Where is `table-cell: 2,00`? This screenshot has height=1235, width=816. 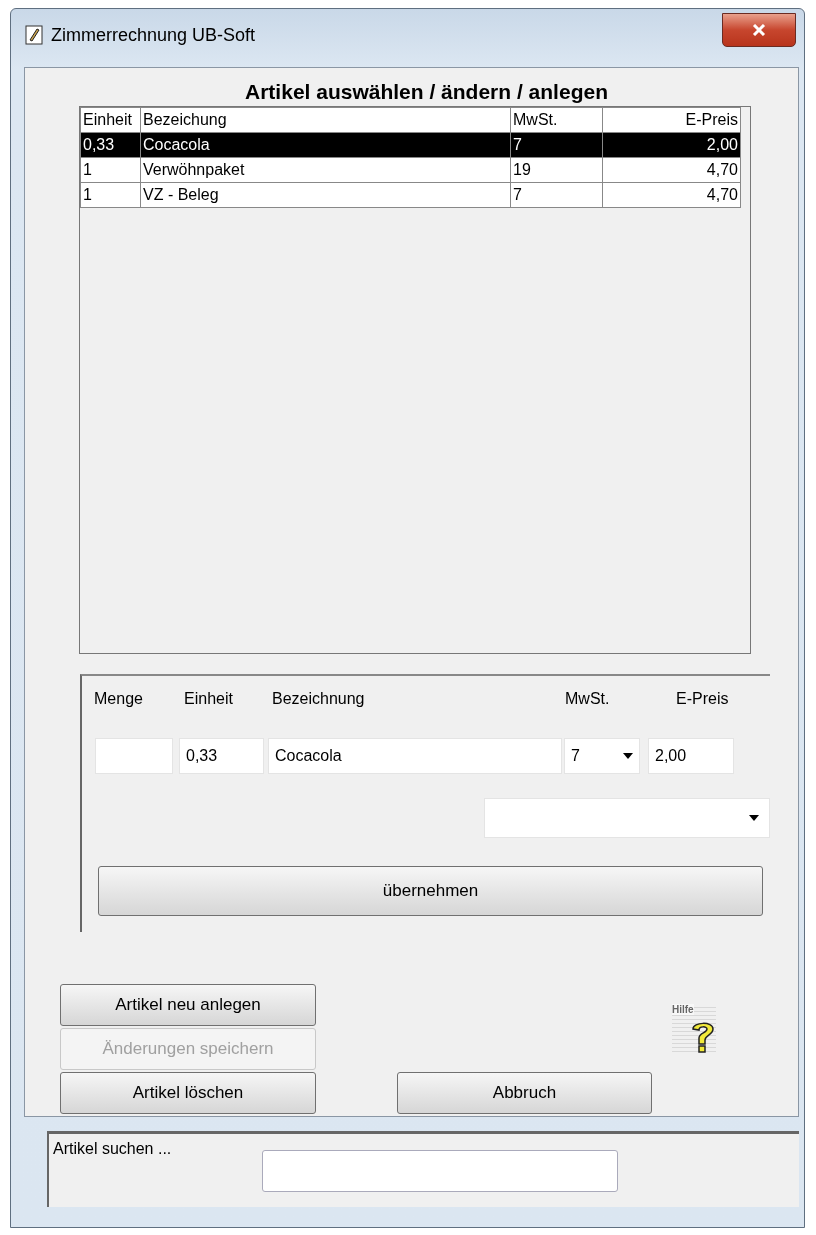 table-cell: 2,00 is located at coordinates (671, 145).